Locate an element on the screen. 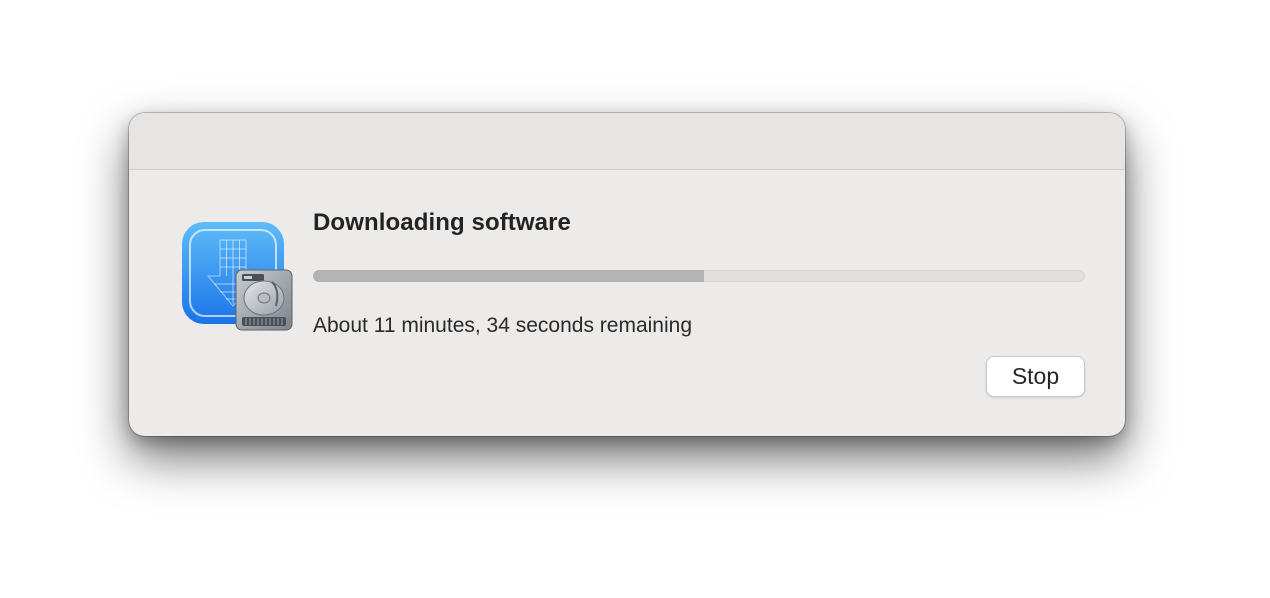 Image resolution: width=1270 pixels, height=598 pixels. download-progress-bar is located at coordinates (699, 276).